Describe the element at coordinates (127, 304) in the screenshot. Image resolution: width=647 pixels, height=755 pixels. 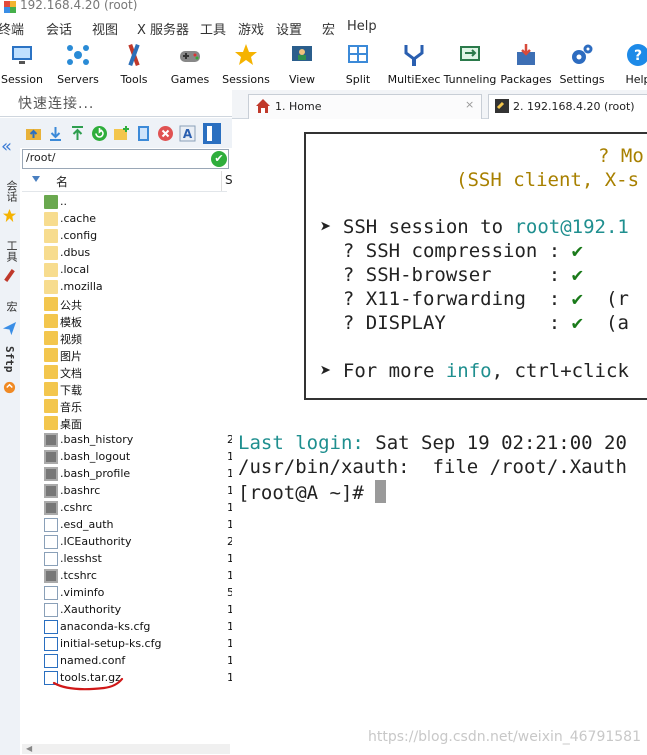
I see `file-row: 公共` at that location.